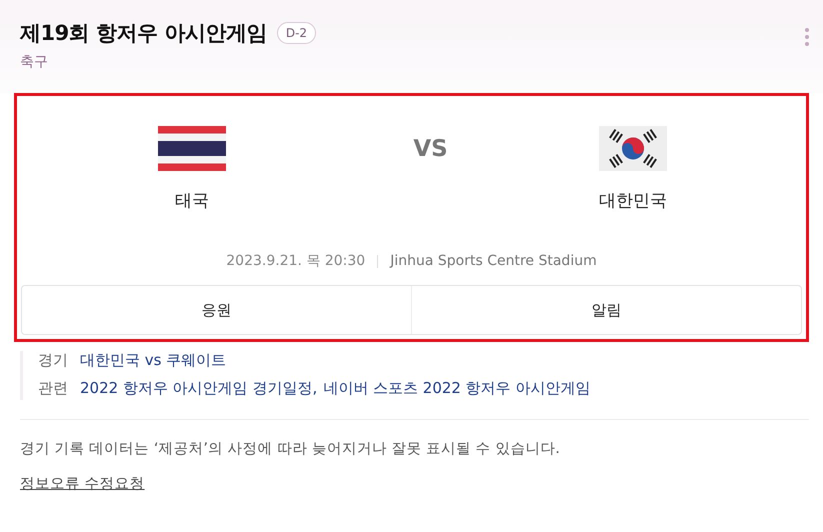 This screenshot has height=532, width=823. Describe the element at coordinates (290, 449) in the screenshot. I see `data-notice: 경기 기록 데이터는 ‘제공처’의 사정에 따라 늦어지거나 잘못 표시될 수 있습니다.` at that location.